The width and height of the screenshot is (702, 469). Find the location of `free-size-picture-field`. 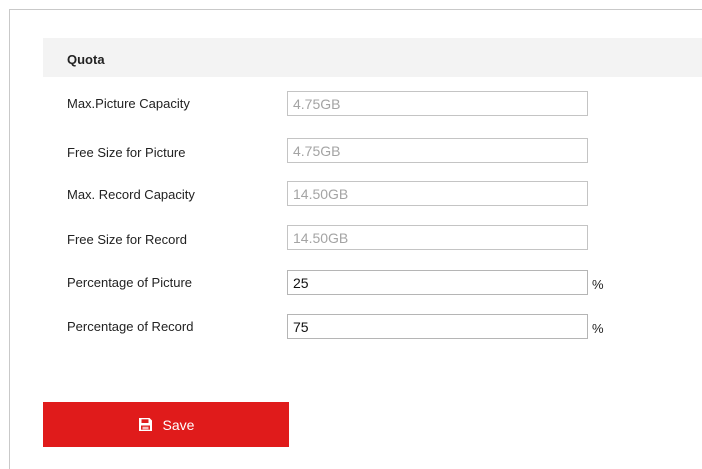

free-size-picture-field is located at coordinates (437, 150).